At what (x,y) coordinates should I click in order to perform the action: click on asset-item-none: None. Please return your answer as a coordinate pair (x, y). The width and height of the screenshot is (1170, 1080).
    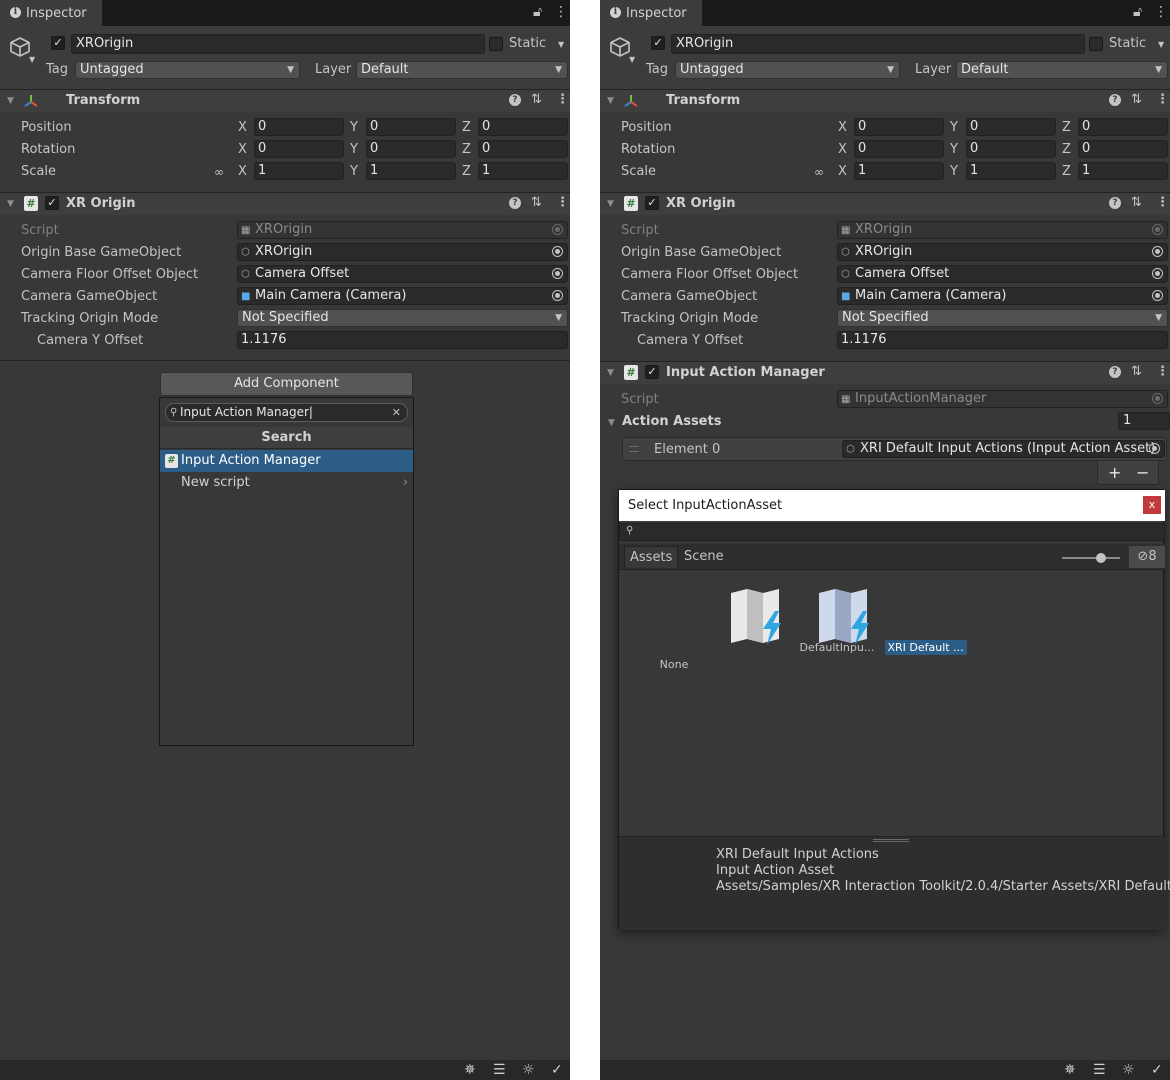
    Looking at the image, I should click on (674, 664).